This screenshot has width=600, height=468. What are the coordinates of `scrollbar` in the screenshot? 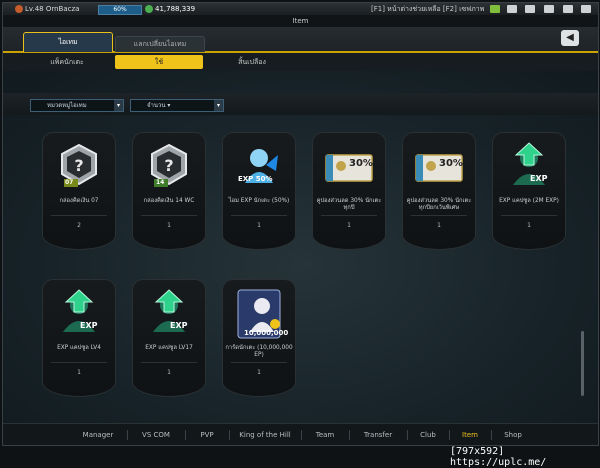 It's located at (582, 363).